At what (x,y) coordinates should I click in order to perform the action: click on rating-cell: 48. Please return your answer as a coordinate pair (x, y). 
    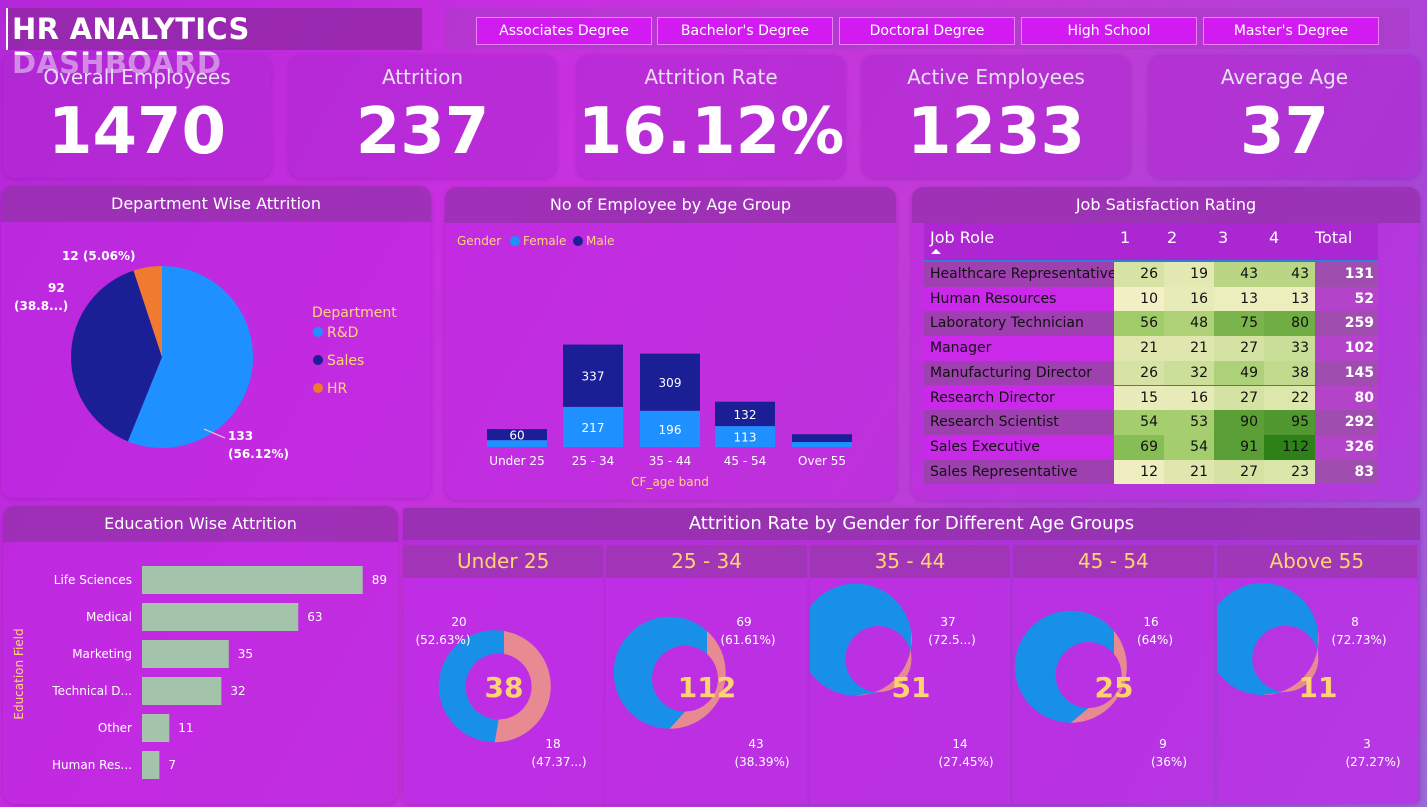
    Looking at the image, I should click on (1189, 324).